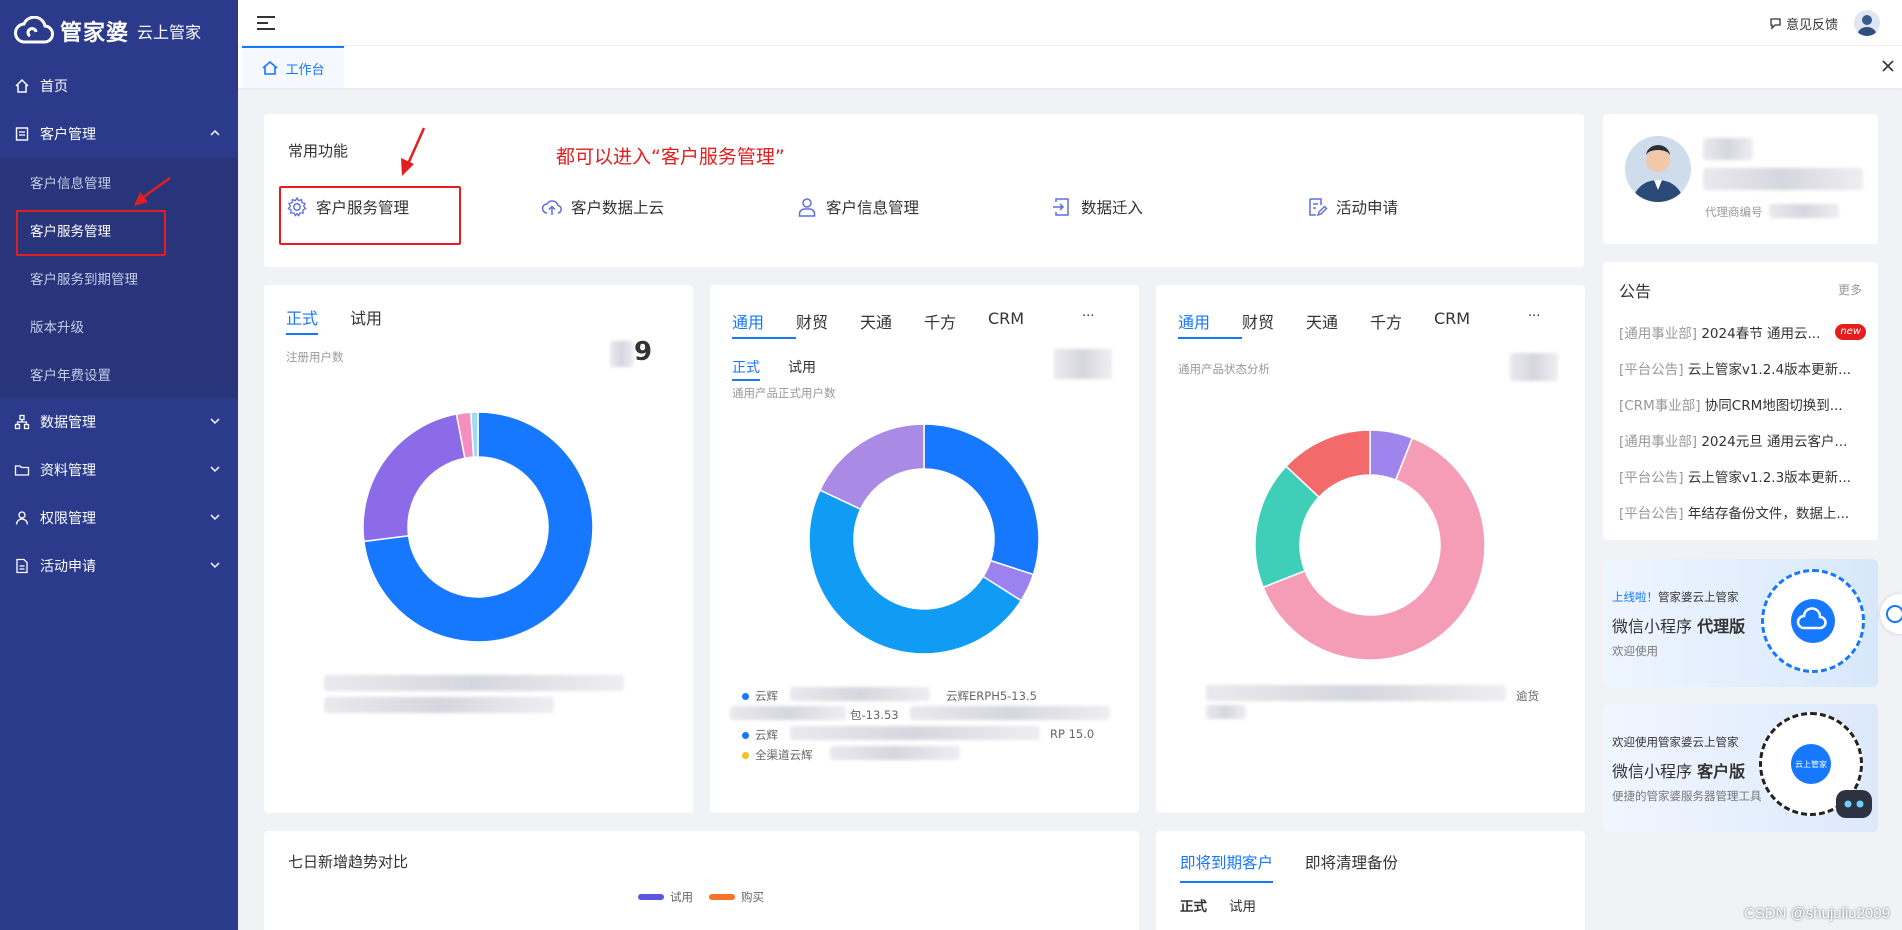 Image resolution: width=1902 pixels, height=930 pixels. I want to click on legend-item-trial: 试用, so click(665, 897).